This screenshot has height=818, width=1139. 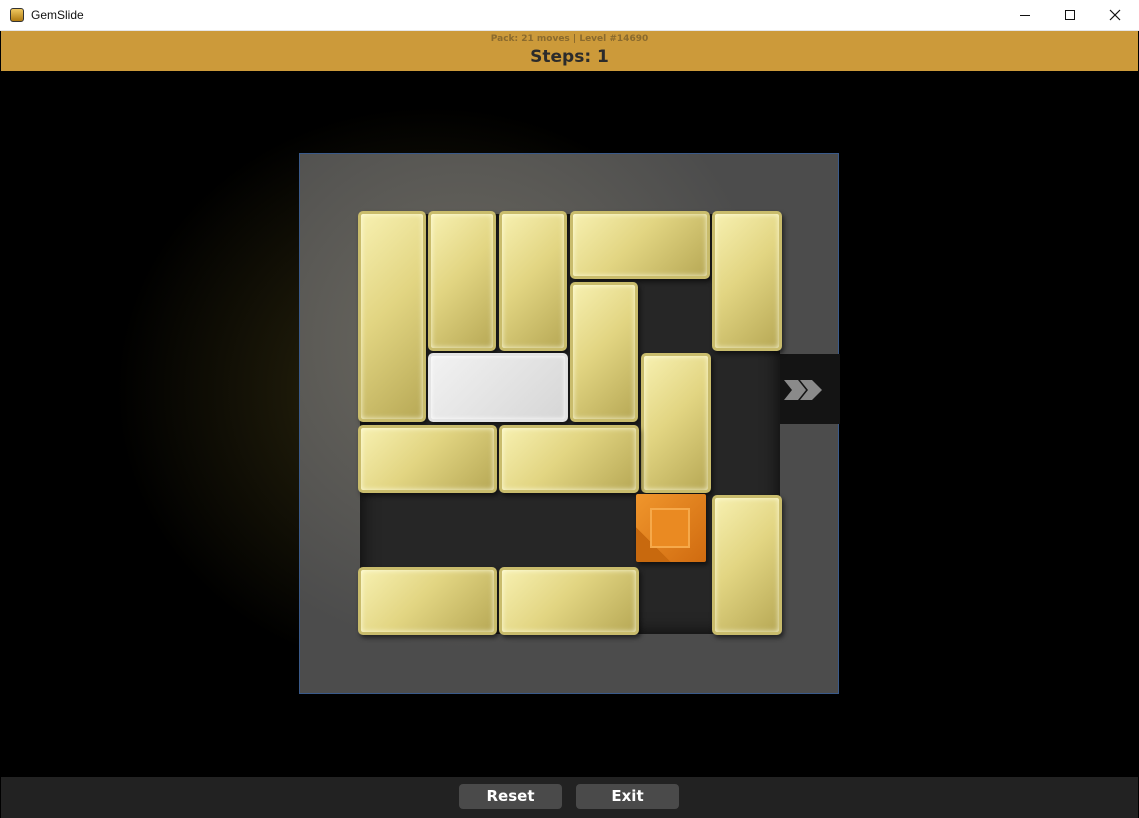 I want to click on stone-block, so click(x=498, y=387).